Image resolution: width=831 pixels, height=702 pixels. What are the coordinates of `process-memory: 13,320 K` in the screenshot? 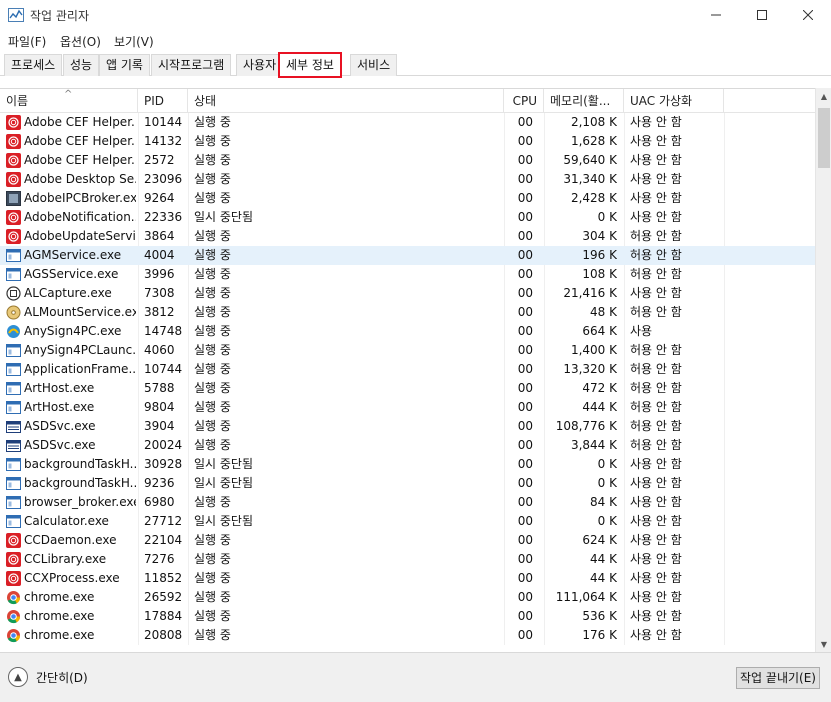 It's located at (590, 369).